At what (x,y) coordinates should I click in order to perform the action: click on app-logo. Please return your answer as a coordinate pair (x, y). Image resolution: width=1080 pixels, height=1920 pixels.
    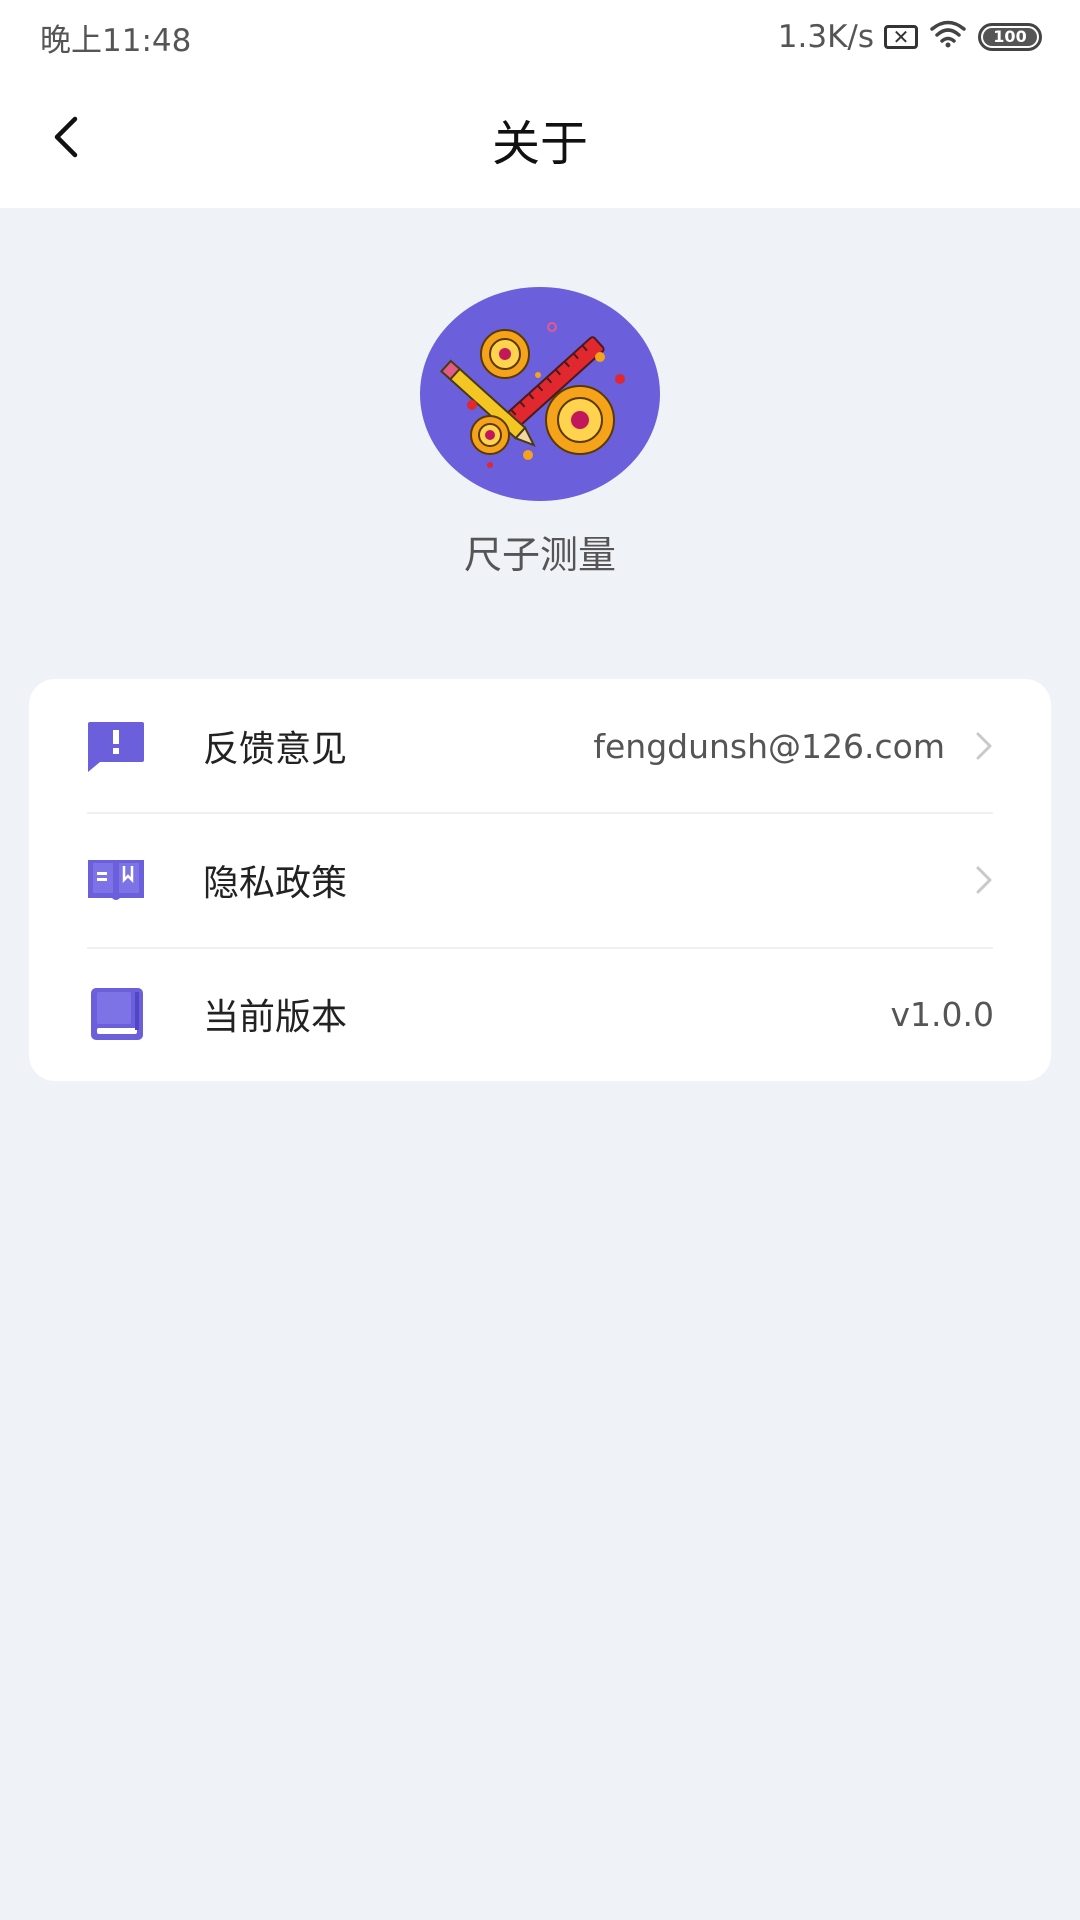
    Looking at the image, I should click on (540, 394).